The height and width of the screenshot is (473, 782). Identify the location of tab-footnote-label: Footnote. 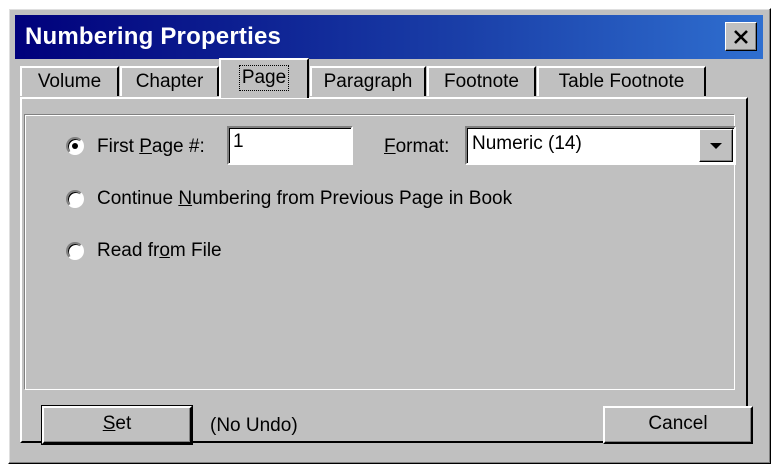
(481, 81).